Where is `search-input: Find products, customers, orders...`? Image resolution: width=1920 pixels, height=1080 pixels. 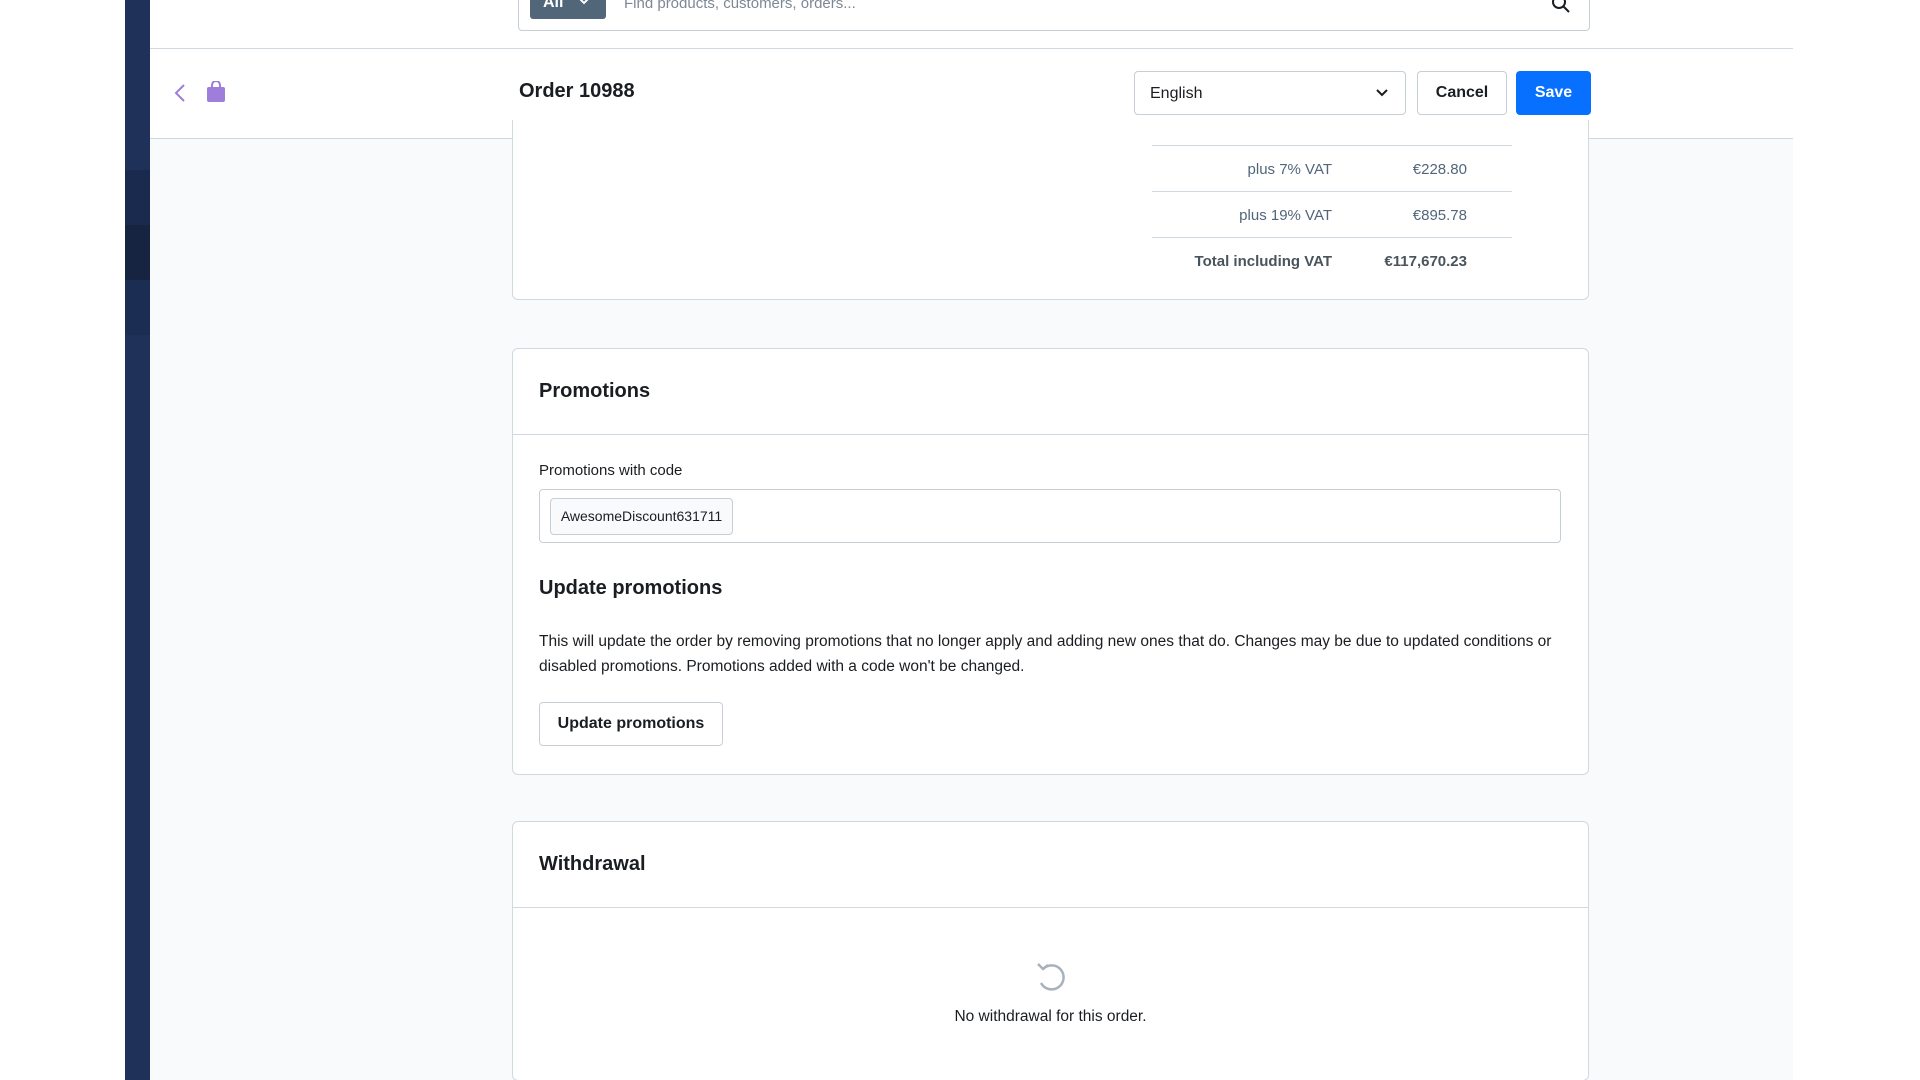
search-input: Find products, customers, orders... is located at coordinates (740, 6).